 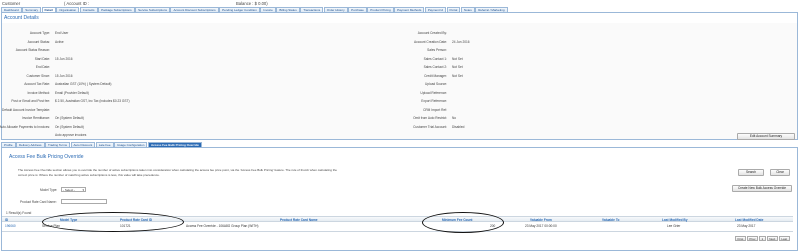 What do you see at coordinates (458, 126) in the screenshot?
I see `right-value-11: Disabled` at bounding box center [458, 126].